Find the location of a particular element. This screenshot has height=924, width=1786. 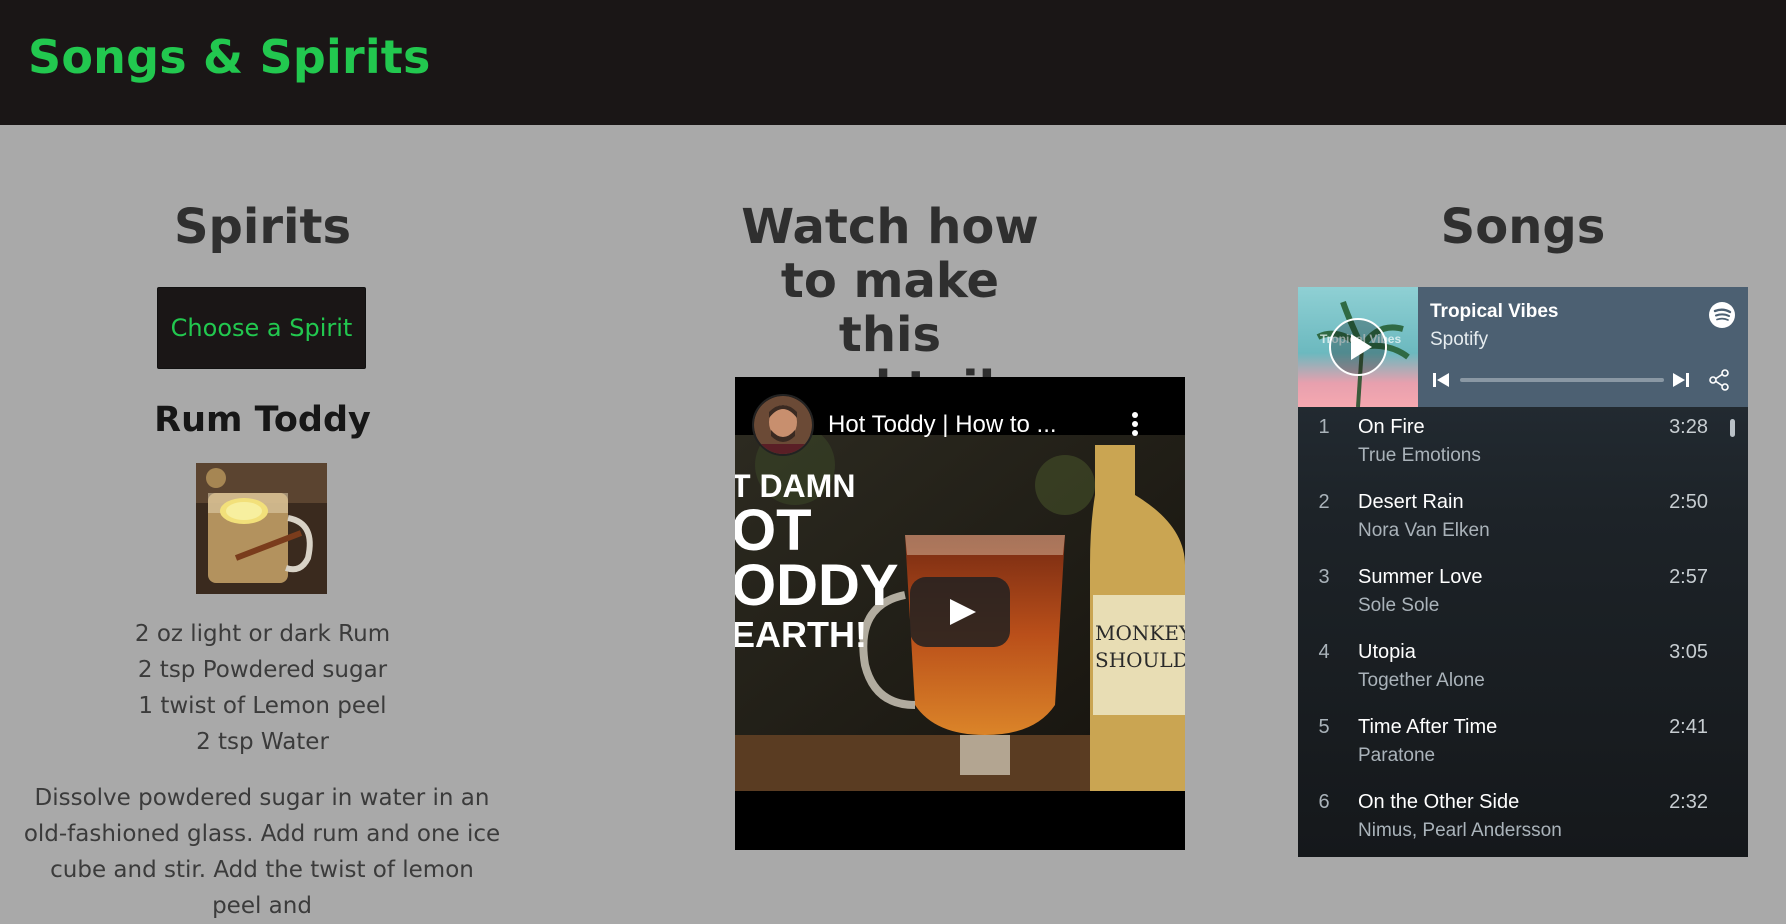

track-number: 4 is located at coordinates (1324, 652).